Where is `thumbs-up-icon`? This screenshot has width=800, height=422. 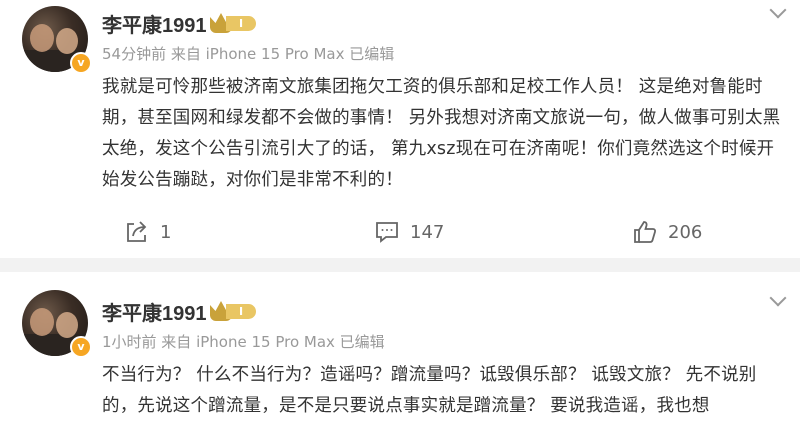
thumbs-up-icon is located at coordinates (645, 232).